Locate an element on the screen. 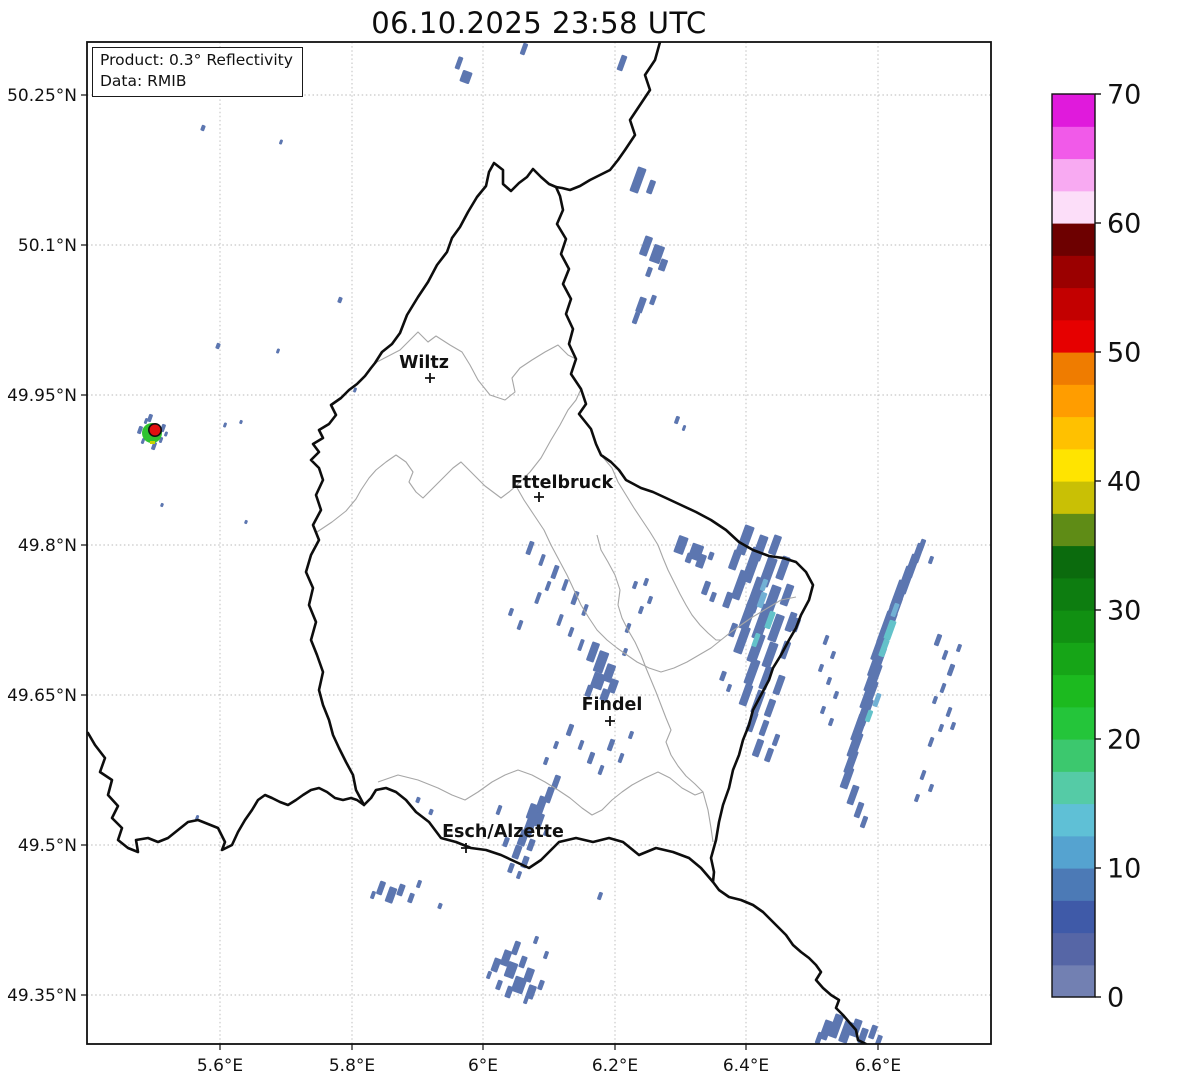 This screenshot has width=1184, height=1081. city-labels: Wiltz Ettelbruck Findel Esch/Alzette is located at coordinates (520, 603).